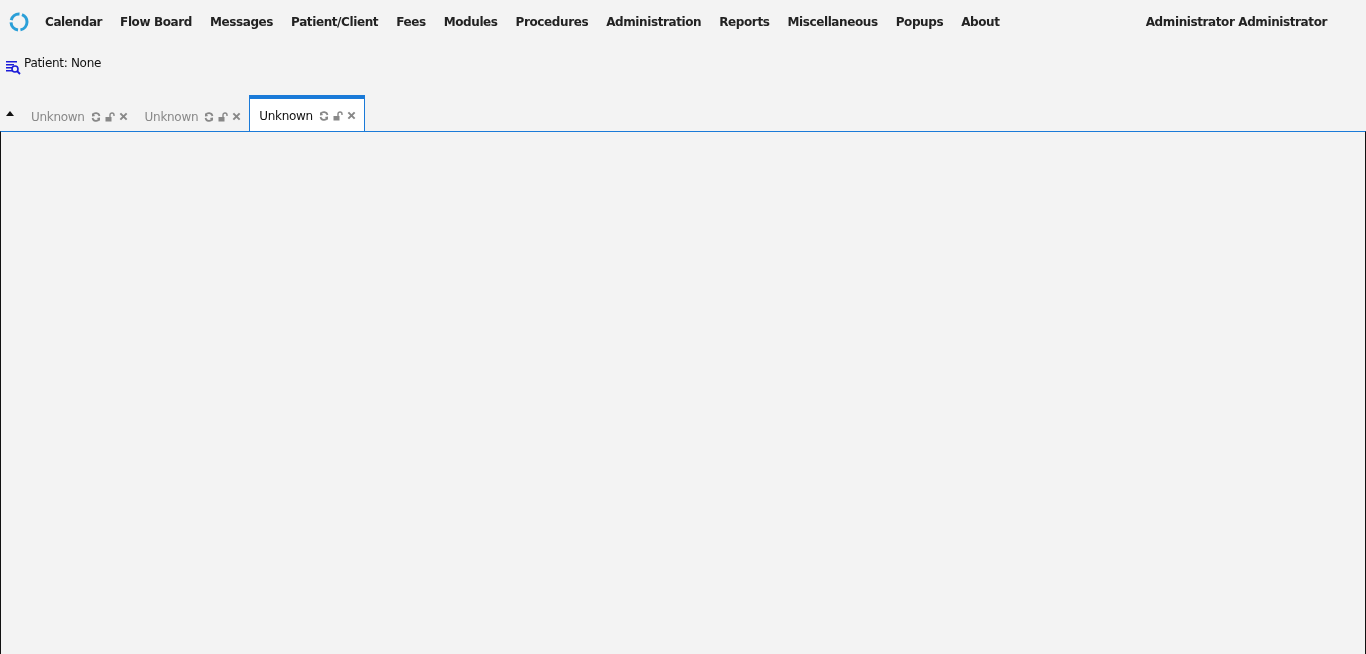 The width and height of the screenshot is (1366, 654). Describe the element at coordinates (13, 67) in the screenshot. I see `patient-search-icon` at that location.